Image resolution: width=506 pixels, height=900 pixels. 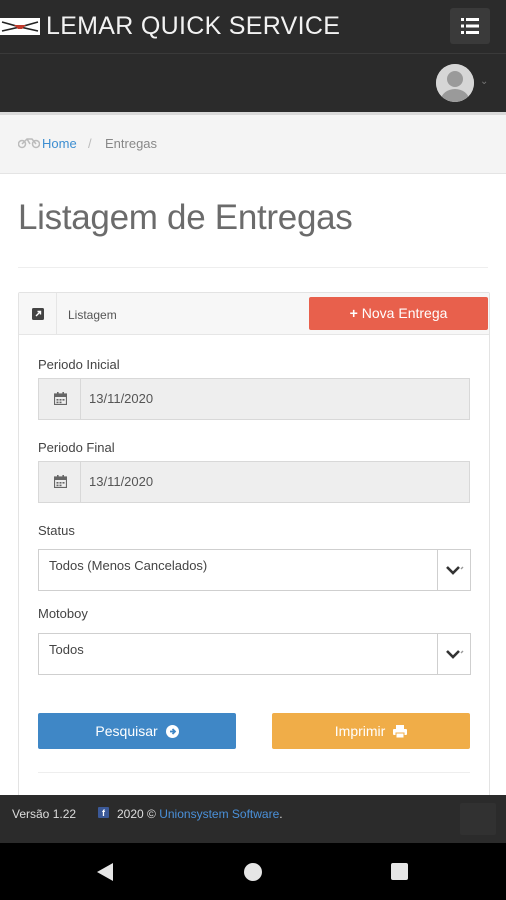 What do you see at coordinates (126, 731) in the screenshot?
I see `search-button-label: Pesquisar` at bounding box center [126, 731].